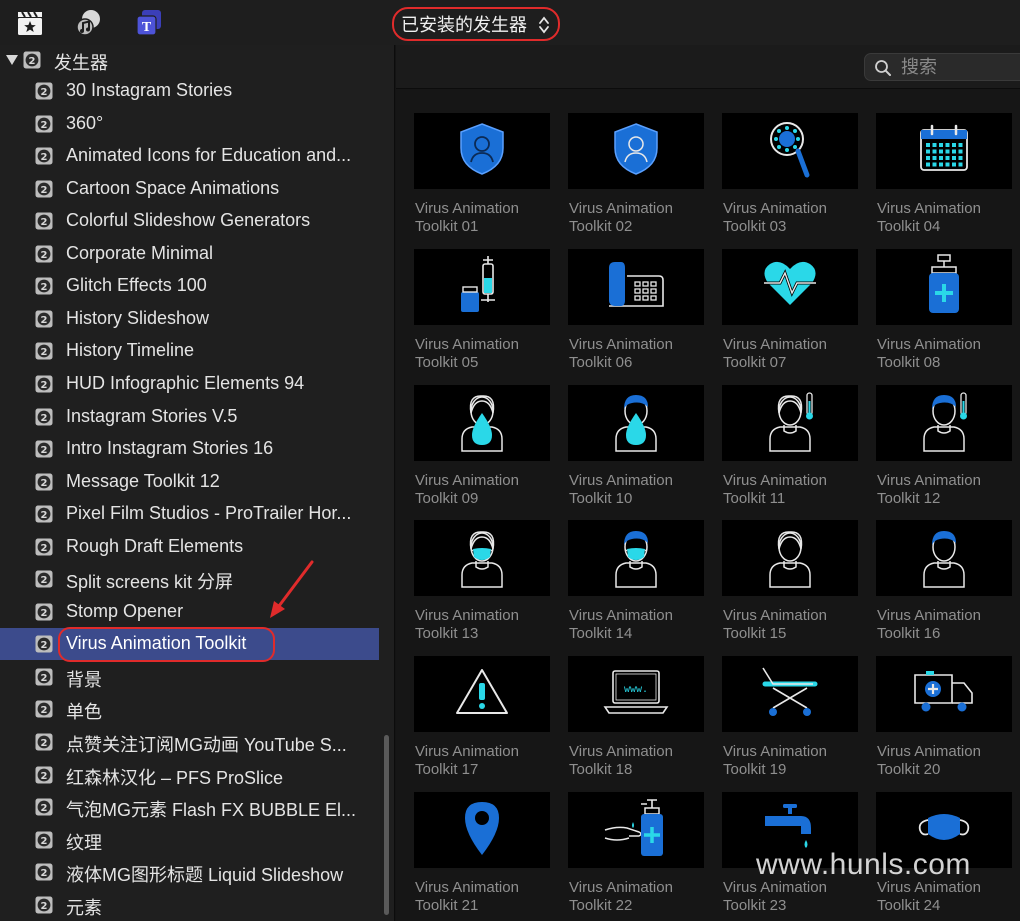 The image size is (1020, 921). What do you see at coordinates (189, 124) in the screenshot?
I see `sidebar-item: 2 360°` at bounding box center [189, 124].